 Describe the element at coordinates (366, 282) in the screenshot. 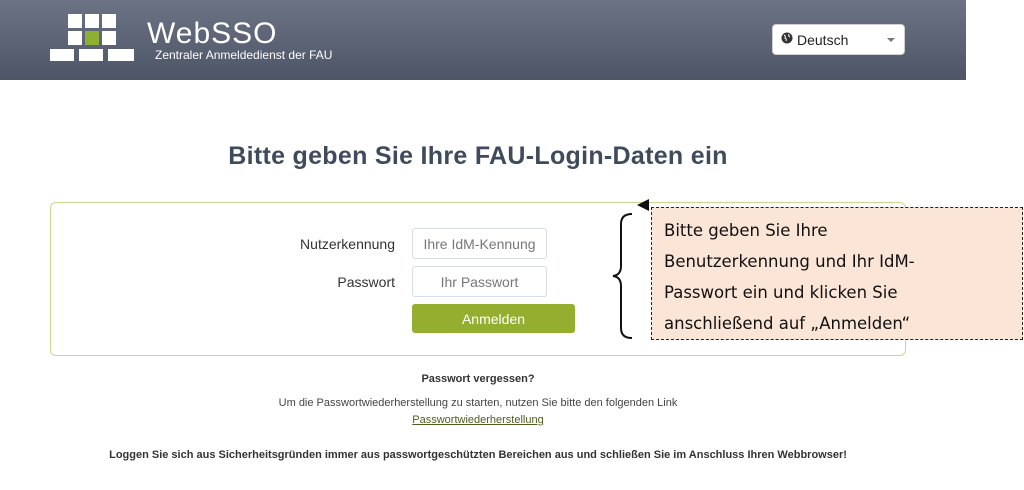

I see `password-label: Passwort` at that location.